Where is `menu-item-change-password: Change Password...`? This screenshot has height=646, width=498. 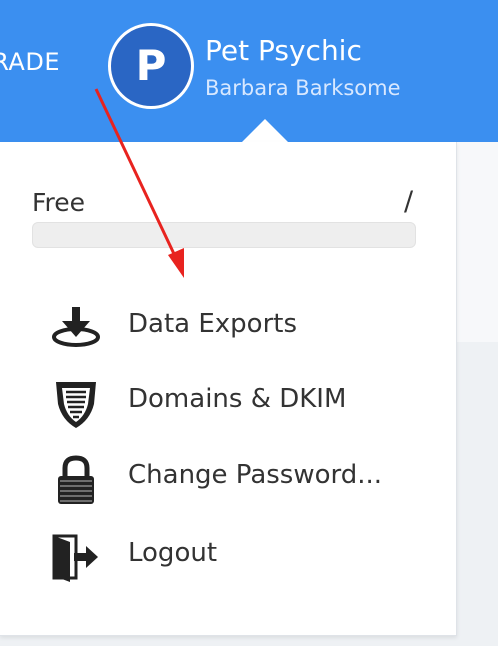
menu-item-change-password: Change Password... is located at coordinates (228, 478).